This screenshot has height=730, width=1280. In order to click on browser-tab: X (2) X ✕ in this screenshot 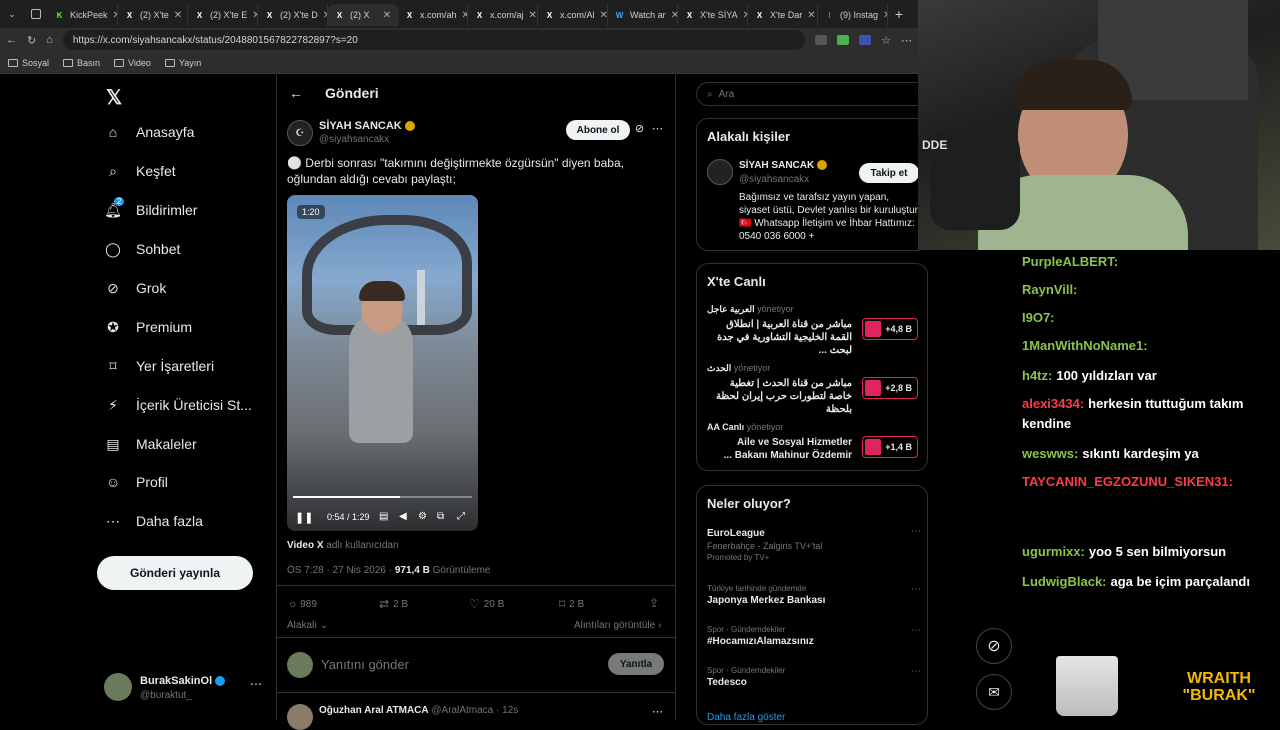, I will do `click(363, 15)`.